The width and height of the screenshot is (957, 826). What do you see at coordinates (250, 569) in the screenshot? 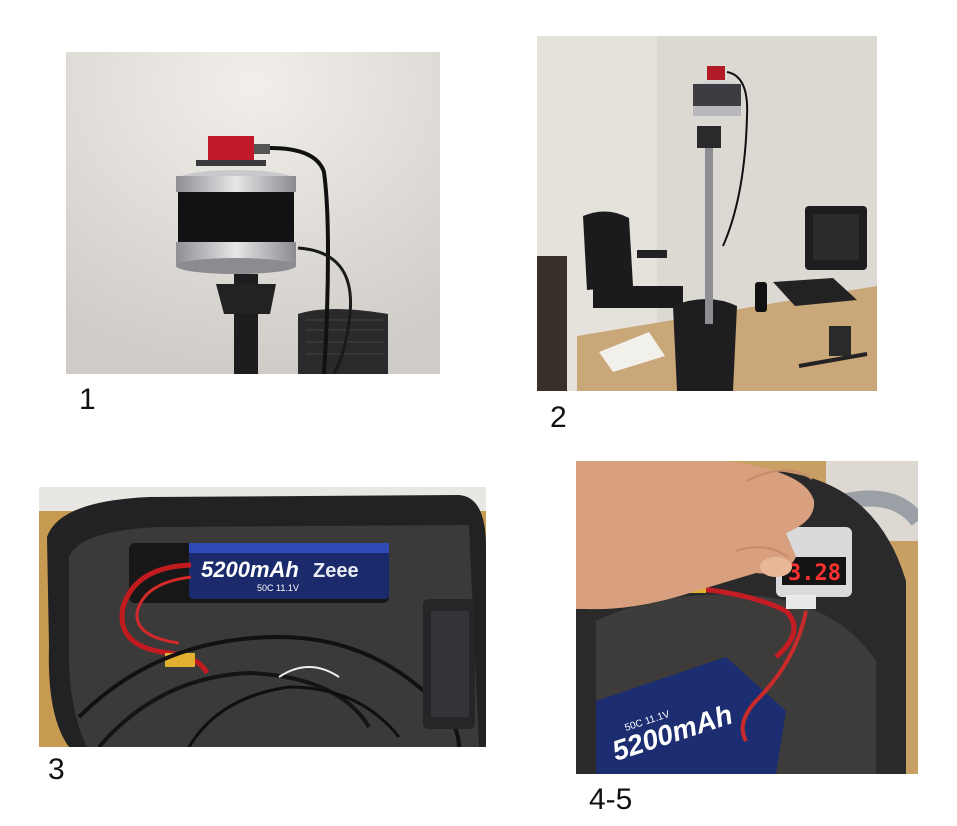
I see `battery-capacity-label: 5200mAh` at bounding box center [250, 569].